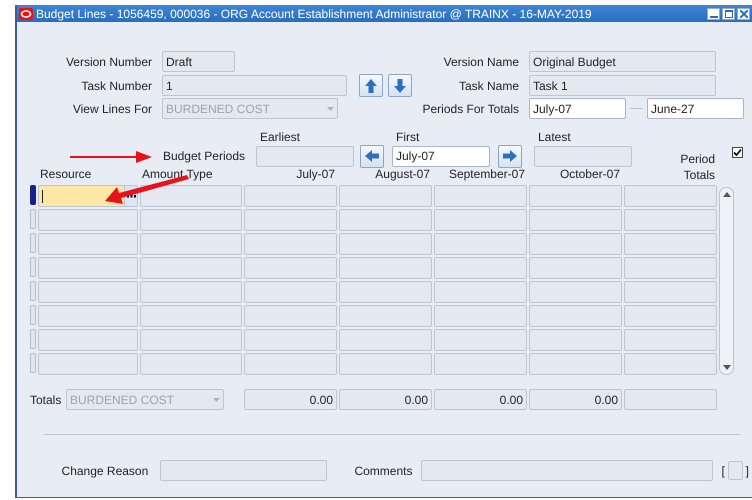 Image resolution: width=752 pixels, height=500 pixels. I want to click on checkbox, so click(737, 152).